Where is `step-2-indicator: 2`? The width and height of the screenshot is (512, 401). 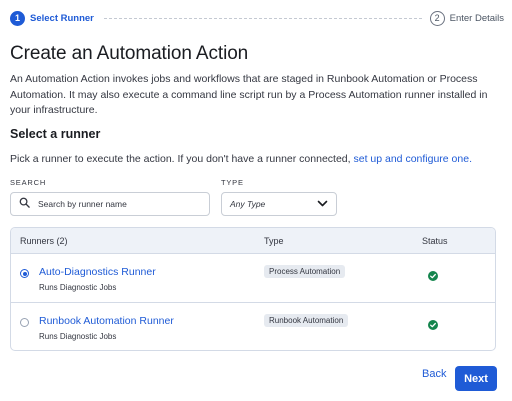 step-2-indicator: 2 is located at coordinates (437, 18).